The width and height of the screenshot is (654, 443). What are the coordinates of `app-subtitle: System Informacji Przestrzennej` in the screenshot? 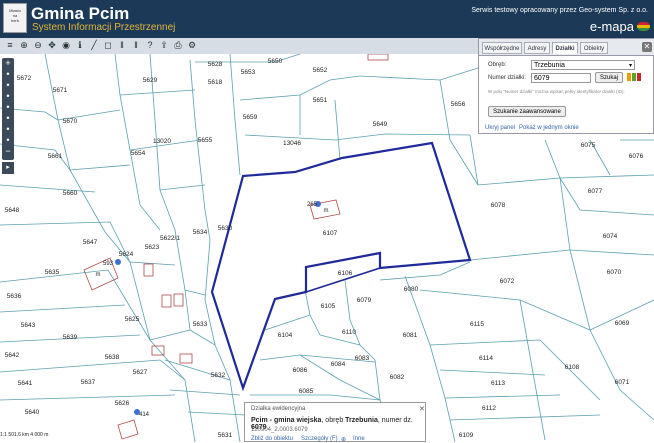 It's located at (104, 27).